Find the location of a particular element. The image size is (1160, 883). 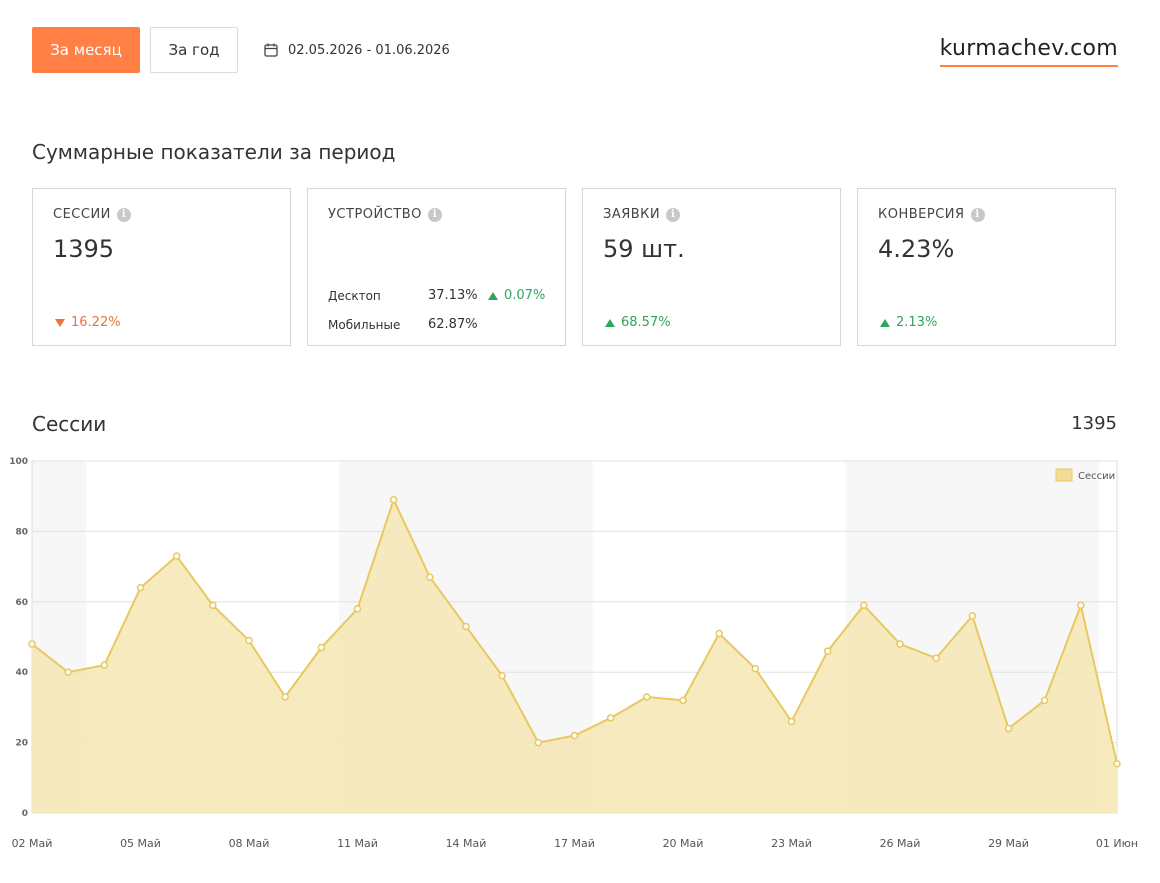

legend-swatch is located at coordinates (1064, 475).